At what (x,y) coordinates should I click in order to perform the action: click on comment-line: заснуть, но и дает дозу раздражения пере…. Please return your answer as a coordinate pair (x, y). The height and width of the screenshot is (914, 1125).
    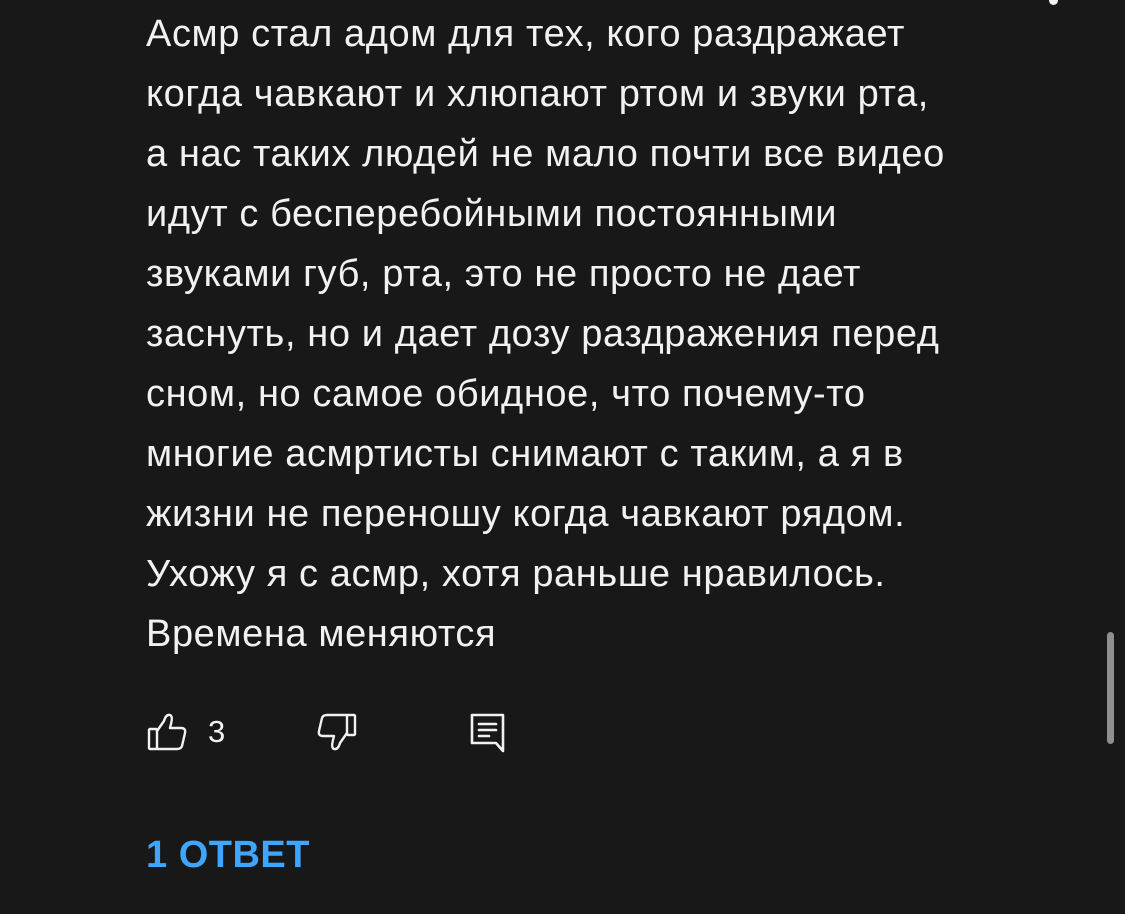
    Looking at the image, I should click on (543, 334).